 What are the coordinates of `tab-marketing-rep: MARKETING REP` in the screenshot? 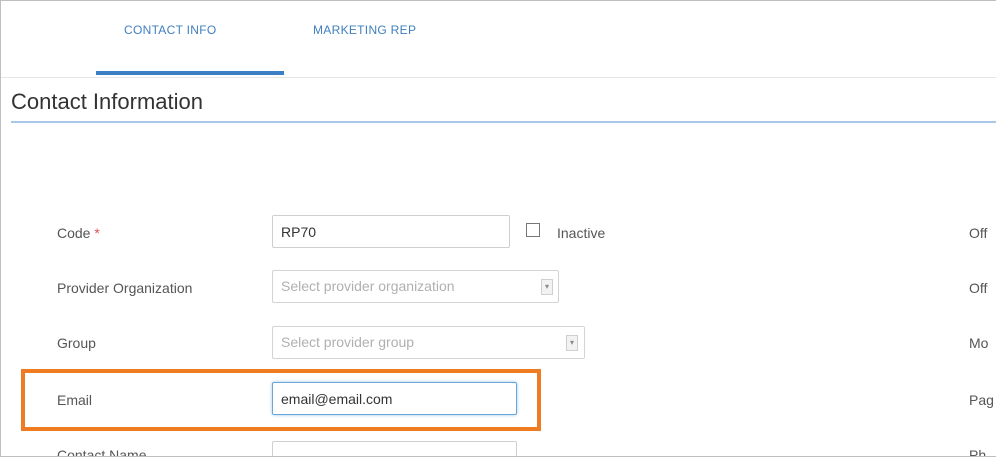 It's located at (364, 30).